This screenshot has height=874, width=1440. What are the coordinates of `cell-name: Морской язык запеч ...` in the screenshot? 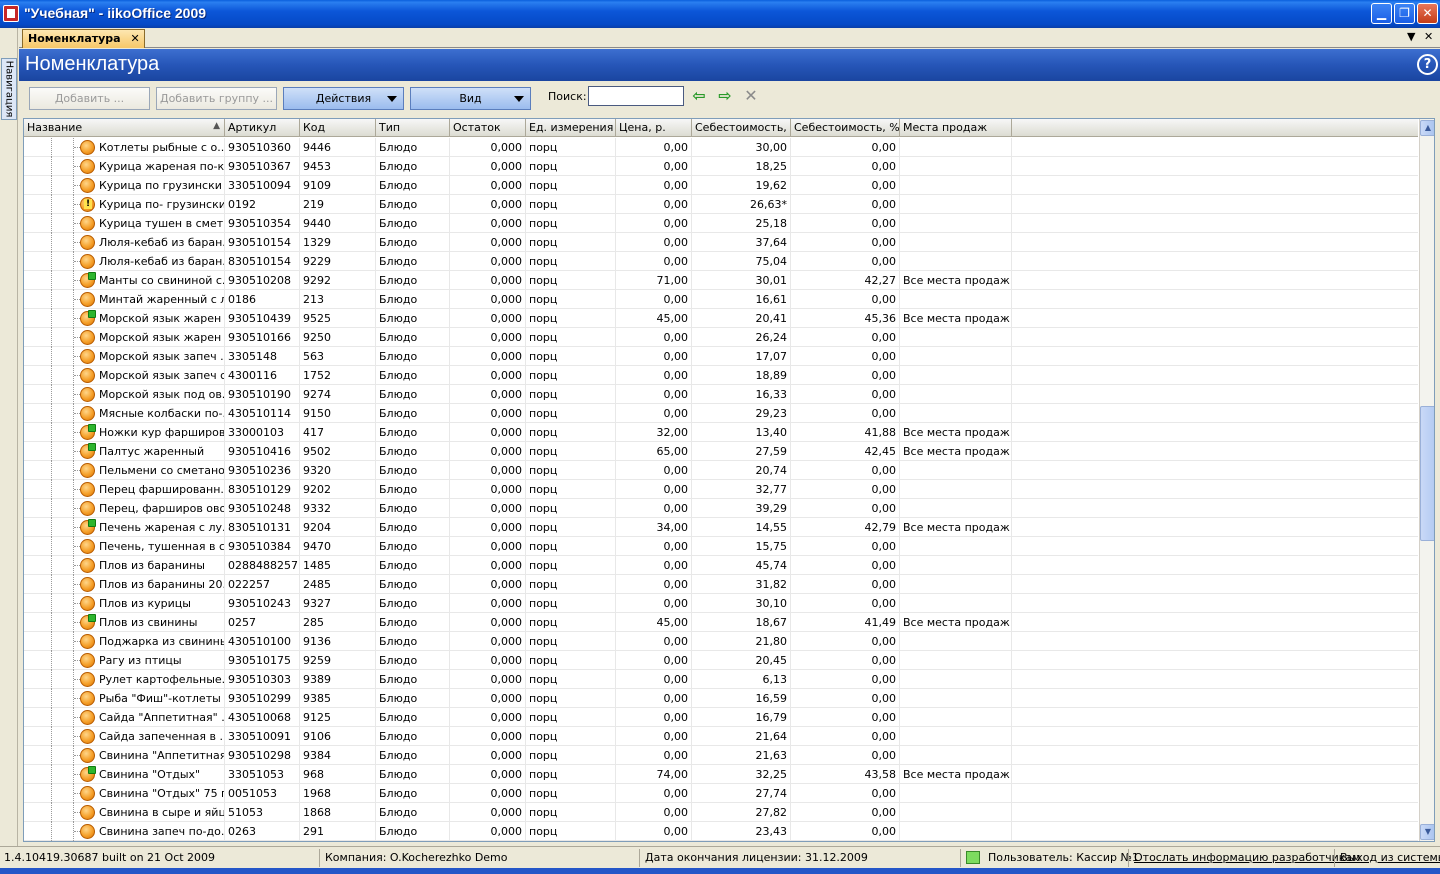 It's located at (161, 356).